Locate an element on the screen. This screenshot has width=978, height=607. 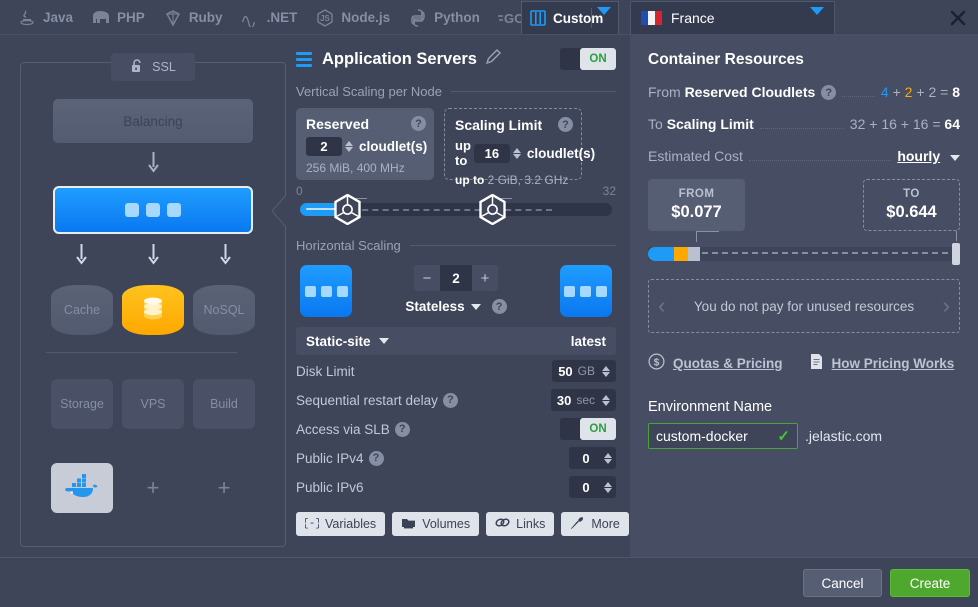
scaling-limit-stepper is located at coordinates (516, 153).